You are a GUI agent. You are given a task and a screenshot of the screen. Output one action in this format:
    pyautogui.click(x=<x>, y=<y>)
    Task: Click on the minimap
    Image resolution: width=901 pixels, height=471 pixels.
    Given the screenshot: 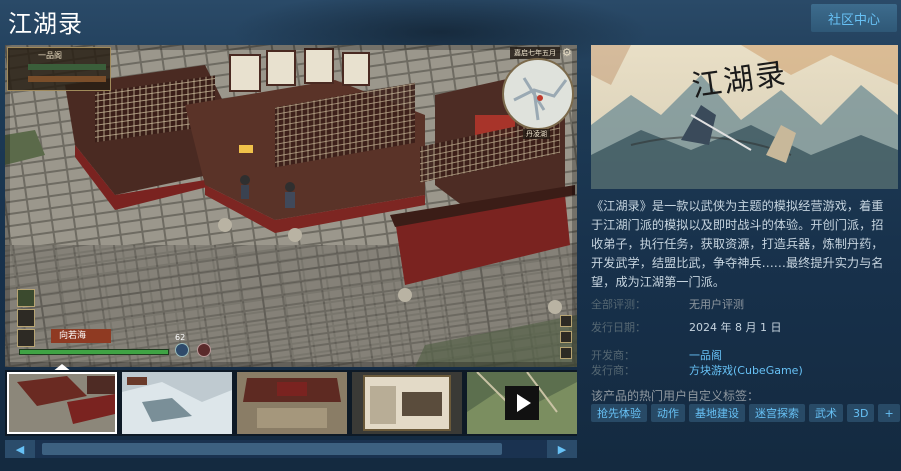 What is the action you would take?
    pyautogui.click(x=538, y=94)
    